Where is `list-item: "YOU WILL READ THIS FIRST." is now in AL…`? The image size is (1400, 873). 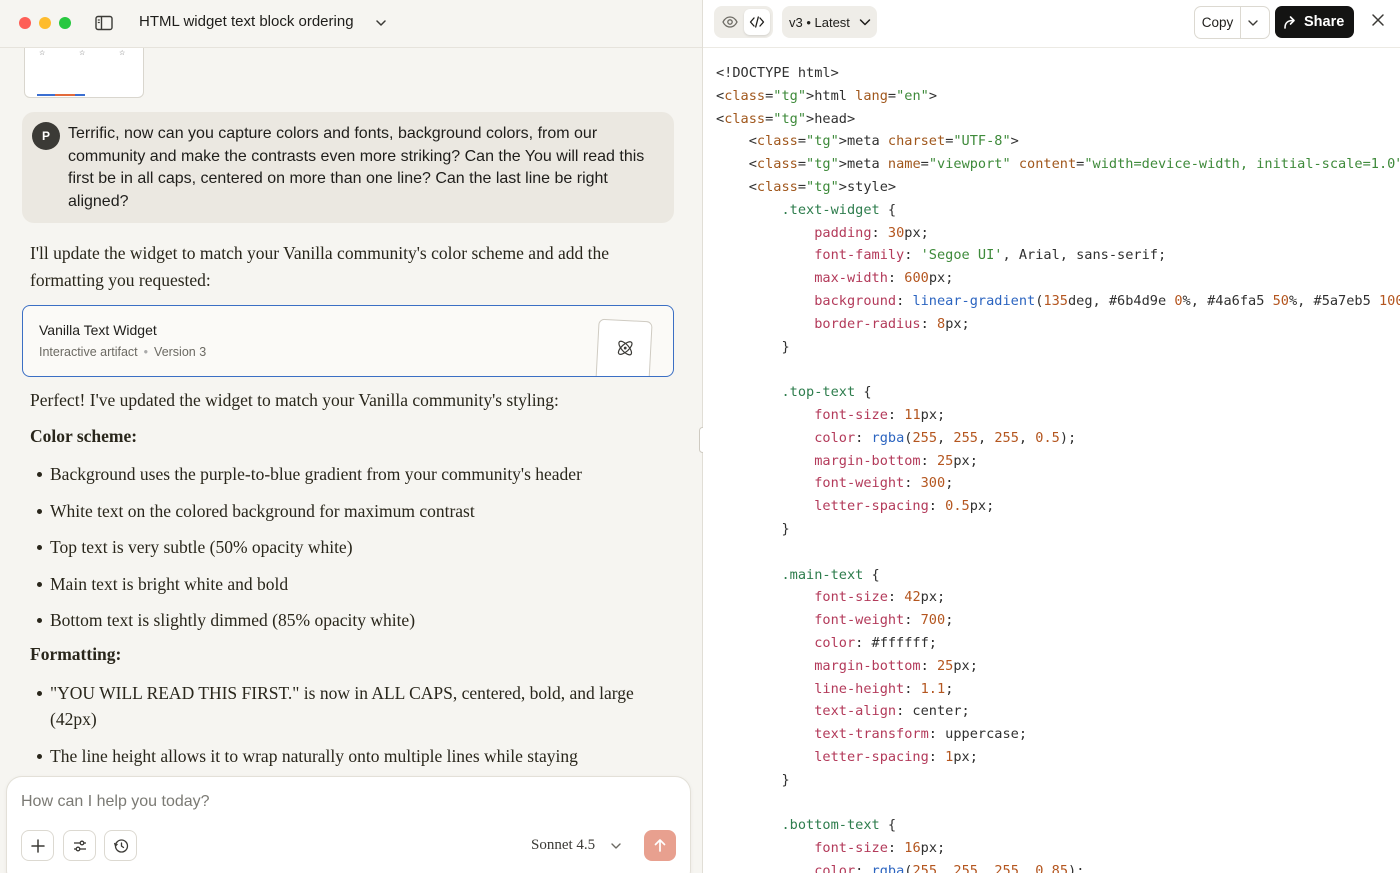 list-item: "YOU WILL READ THIS FIRST." is now in AL… is located at coordinates (343, 706).